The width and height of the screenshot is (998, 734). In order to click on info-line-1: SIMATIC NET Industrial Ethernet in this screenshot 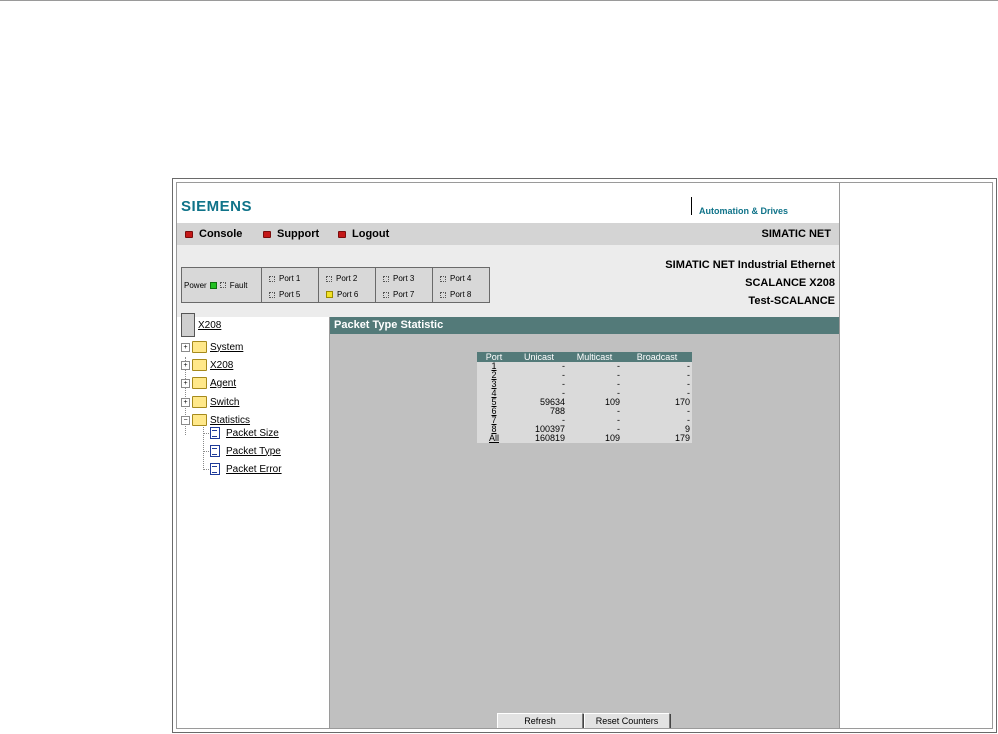, I will do `click(750, 265)`.